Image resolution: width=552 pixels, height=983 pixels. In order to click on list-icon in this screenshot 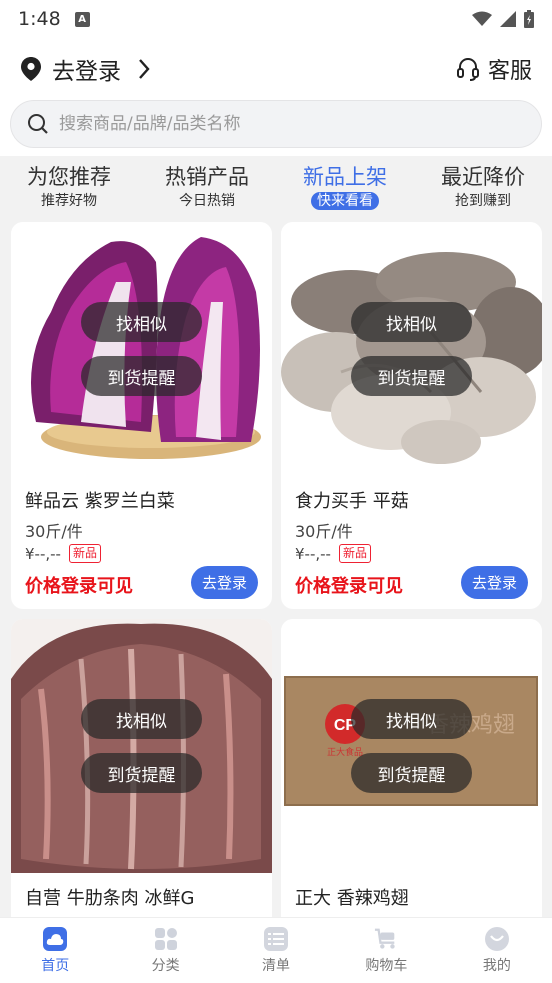, I will do `click(276, 938)`.